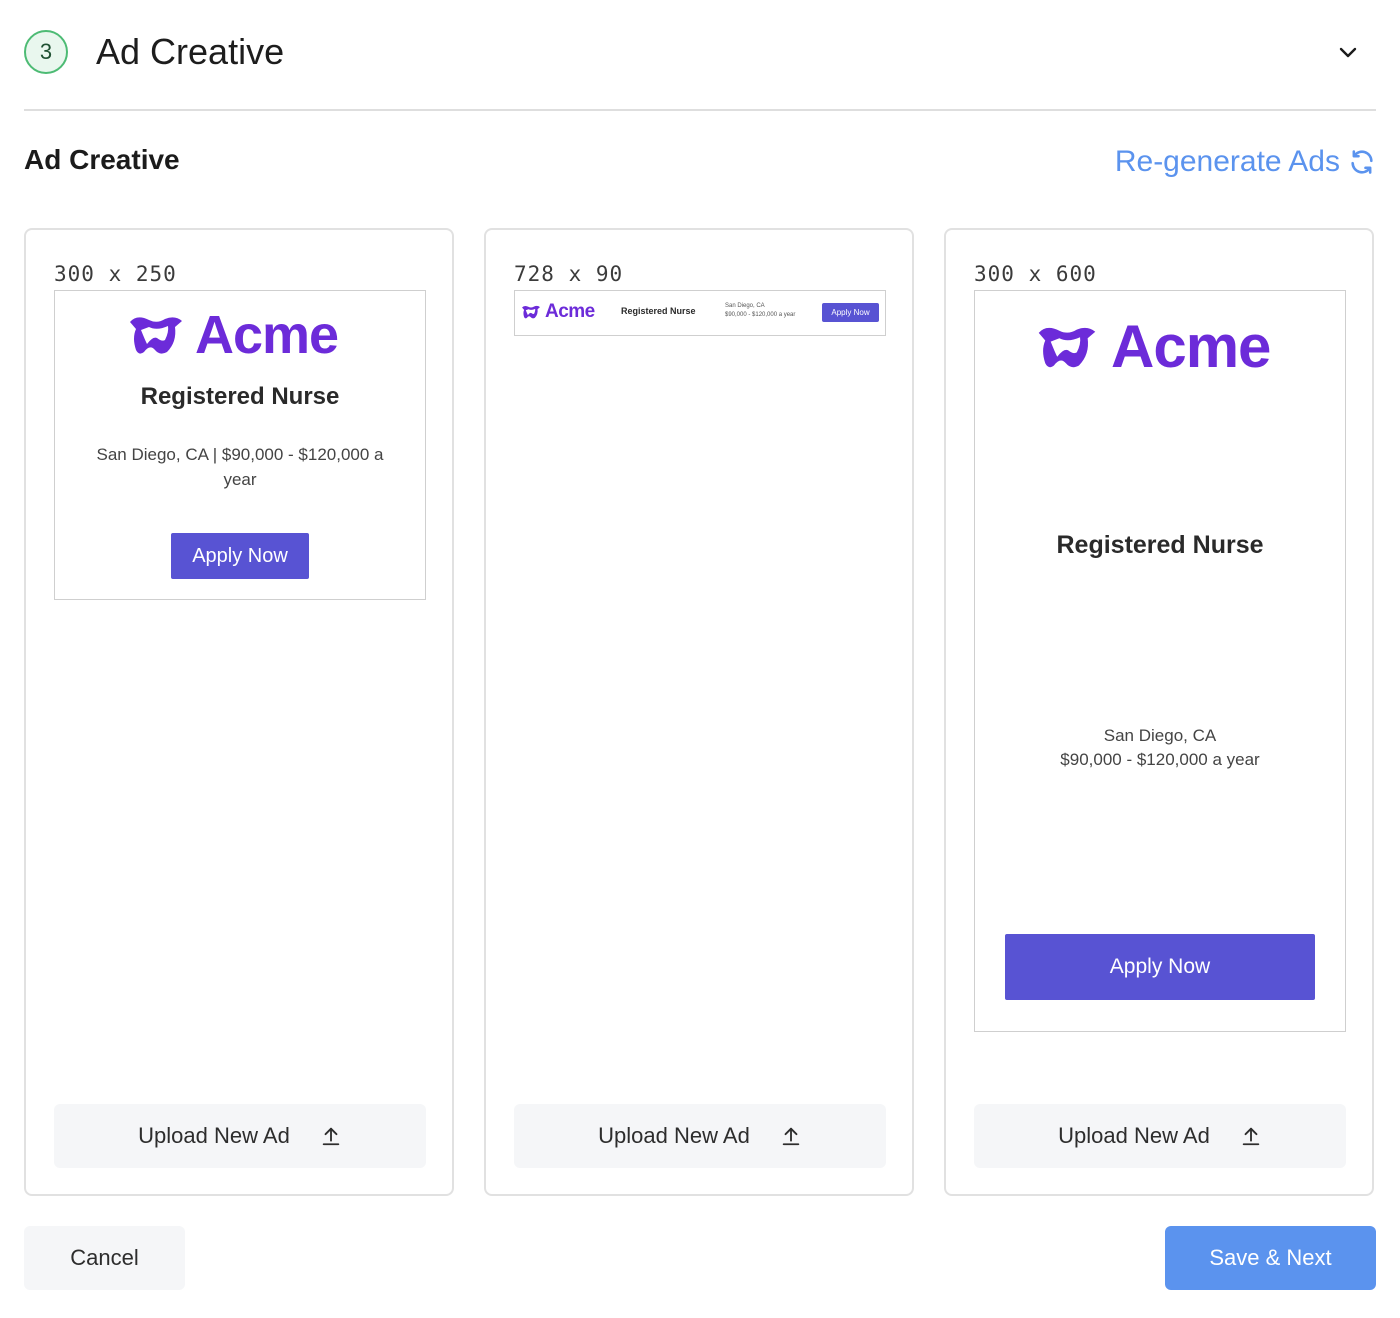  I want to click on save-next-button: Save & Next, so click(1270, 1258).